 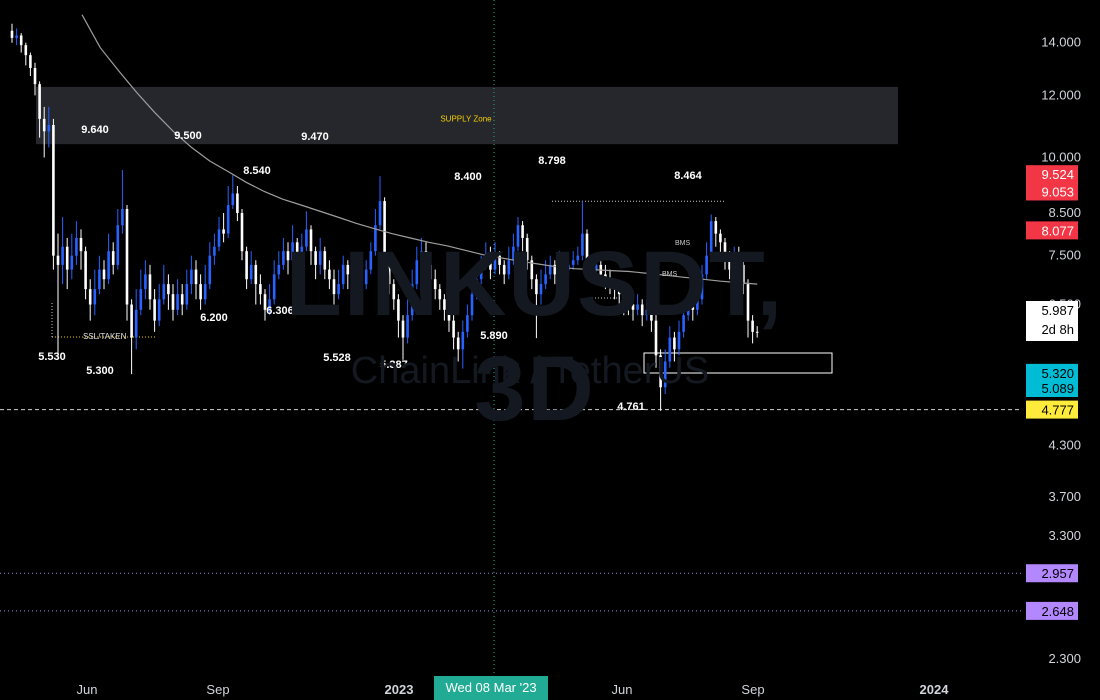 I want to click on swing-label: 4.761, so click(x=631, y=407).